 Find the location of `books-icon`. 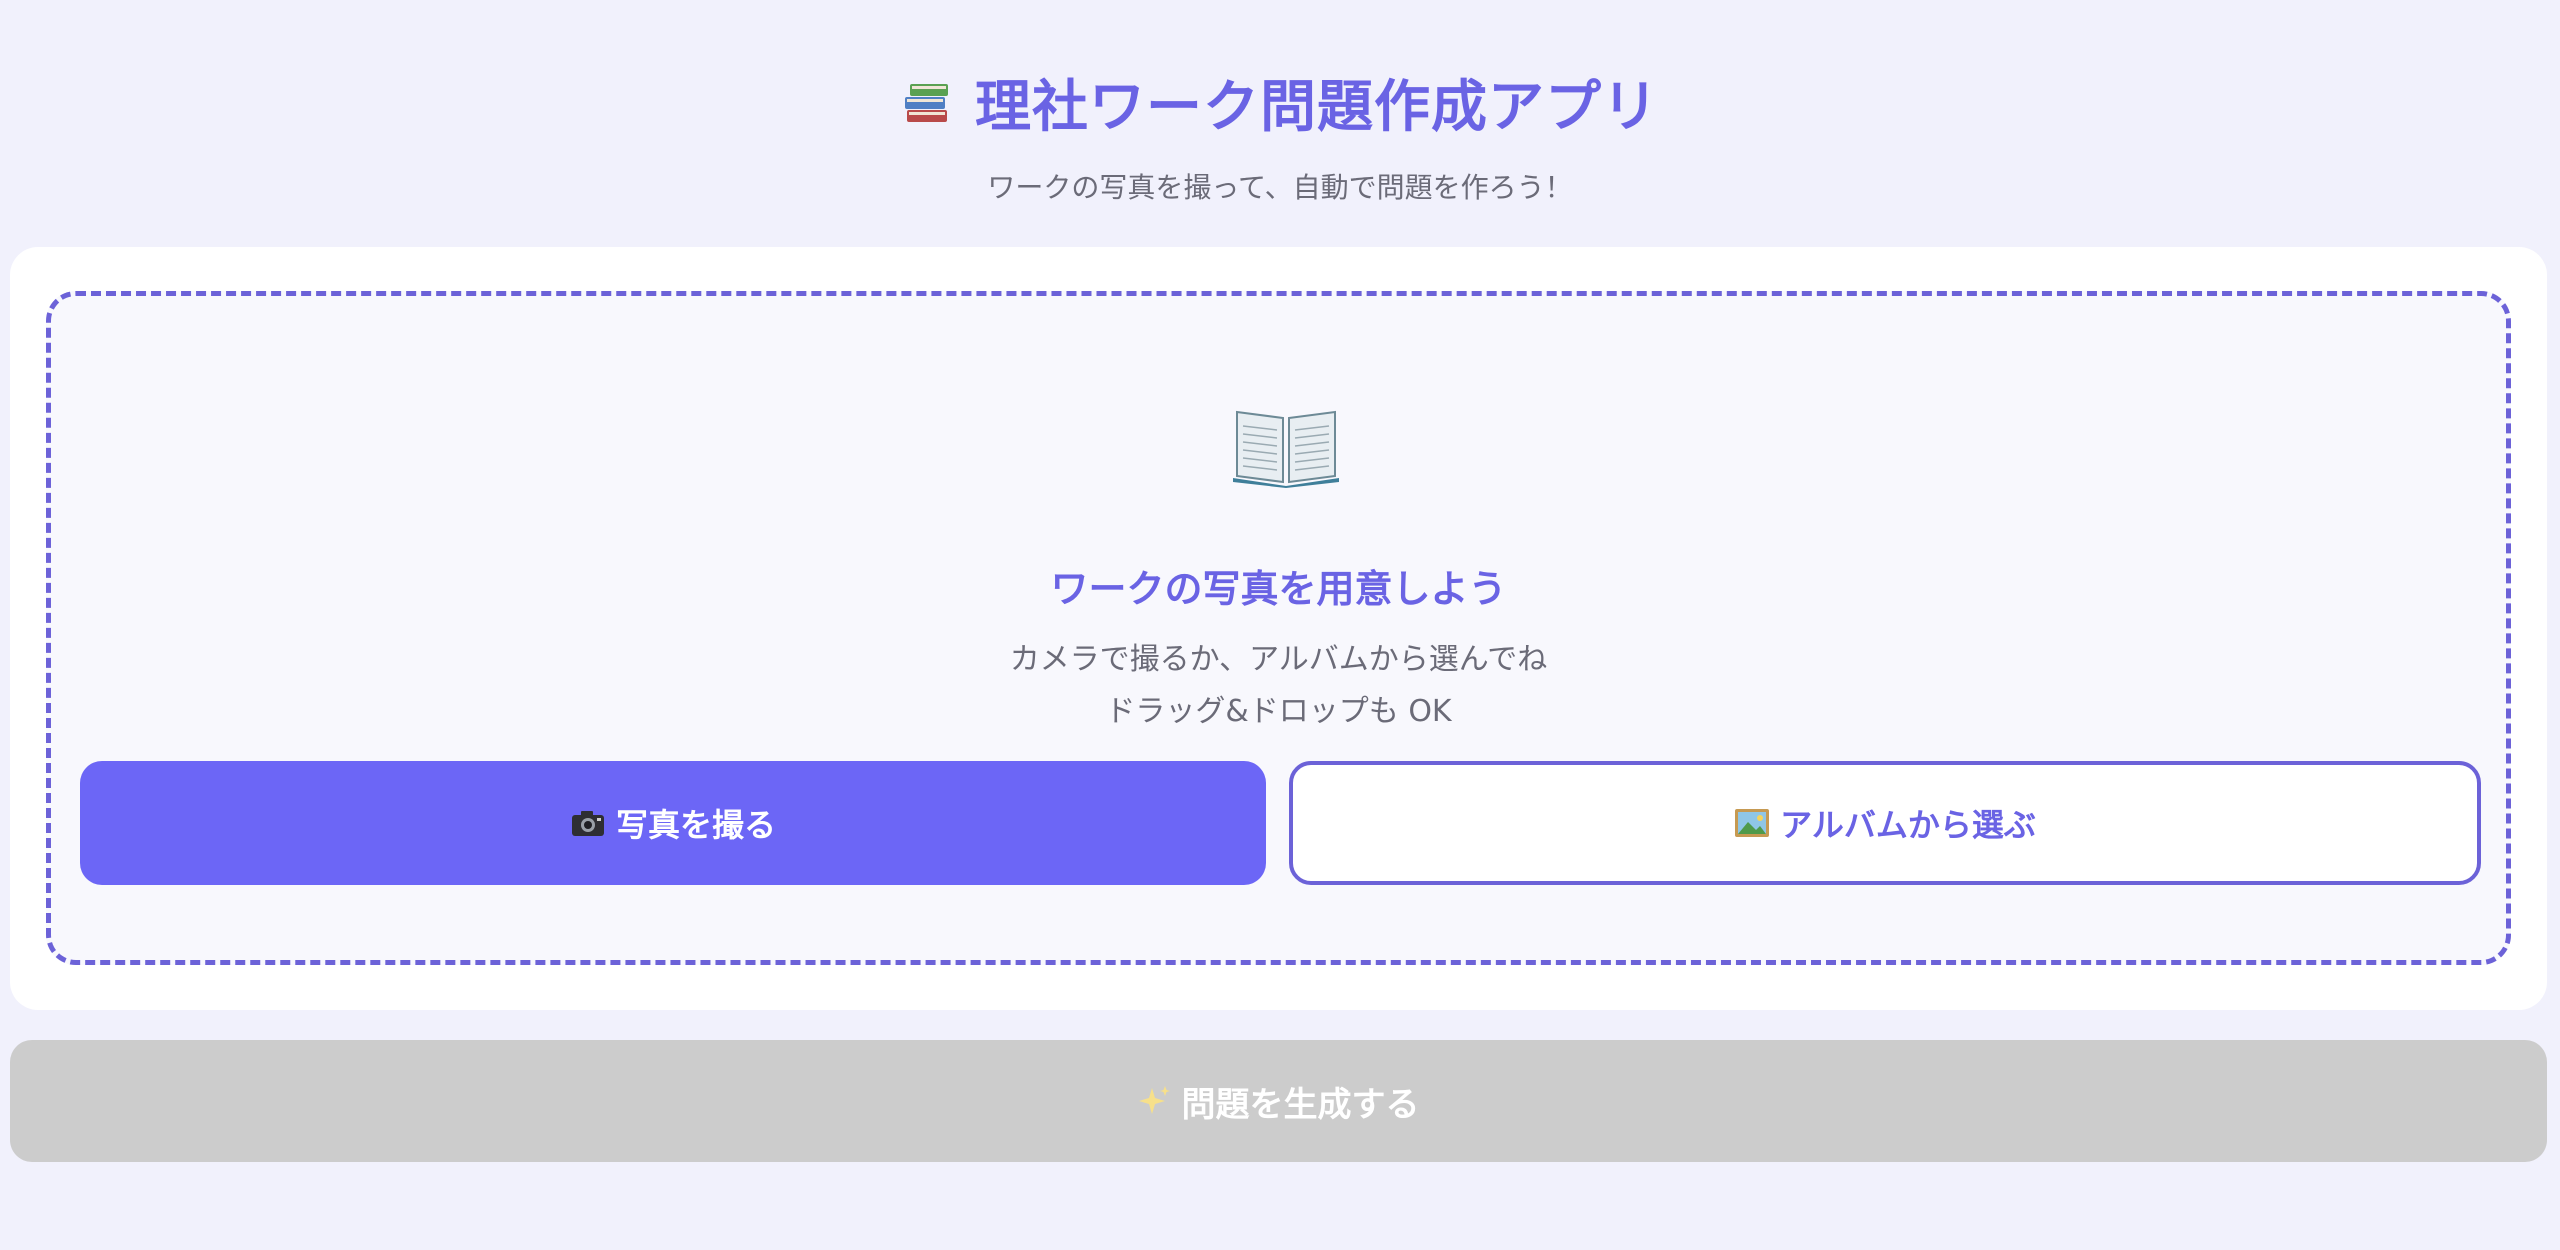

books-icon is located at coordinates (927, 102).